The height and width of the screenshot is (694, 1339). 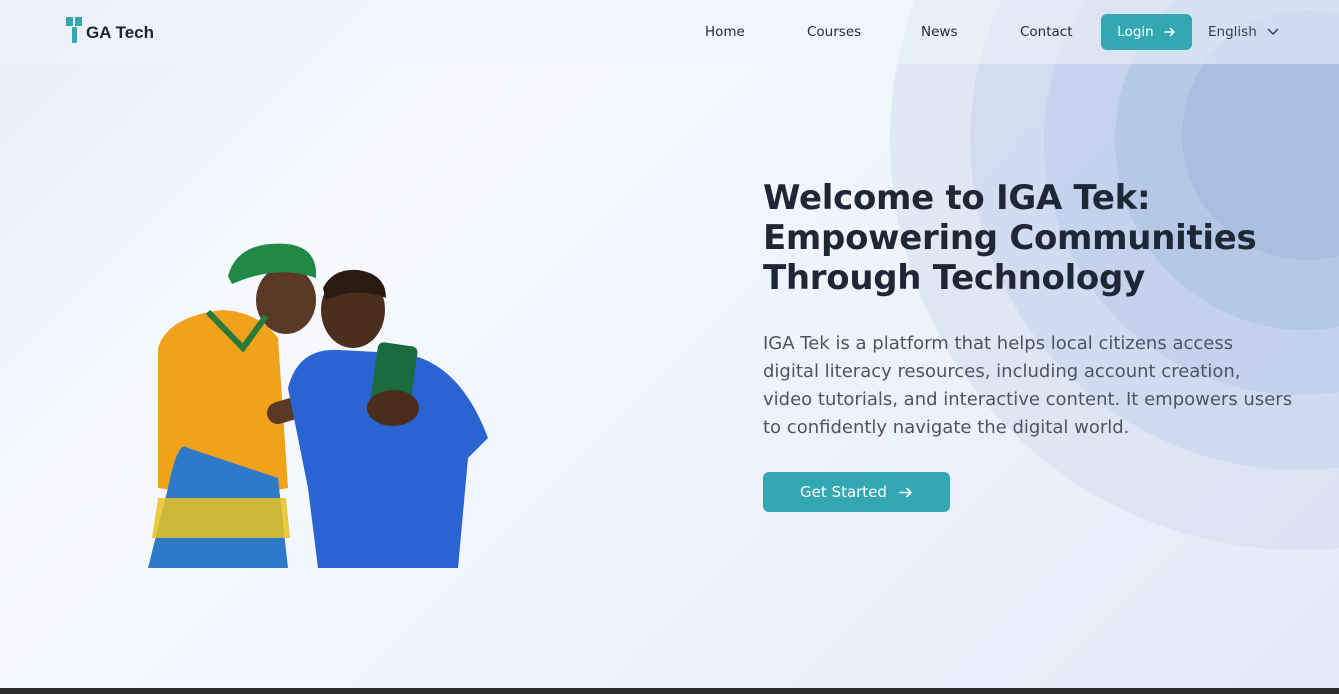 I want to click on language-label: English, so click(x=1232, y=32).